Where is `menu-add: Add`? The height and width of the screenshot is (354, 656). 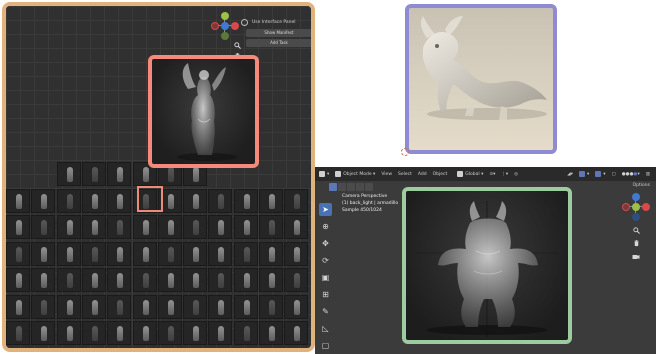
menu-add: Add is located at coordinates (422, 174).